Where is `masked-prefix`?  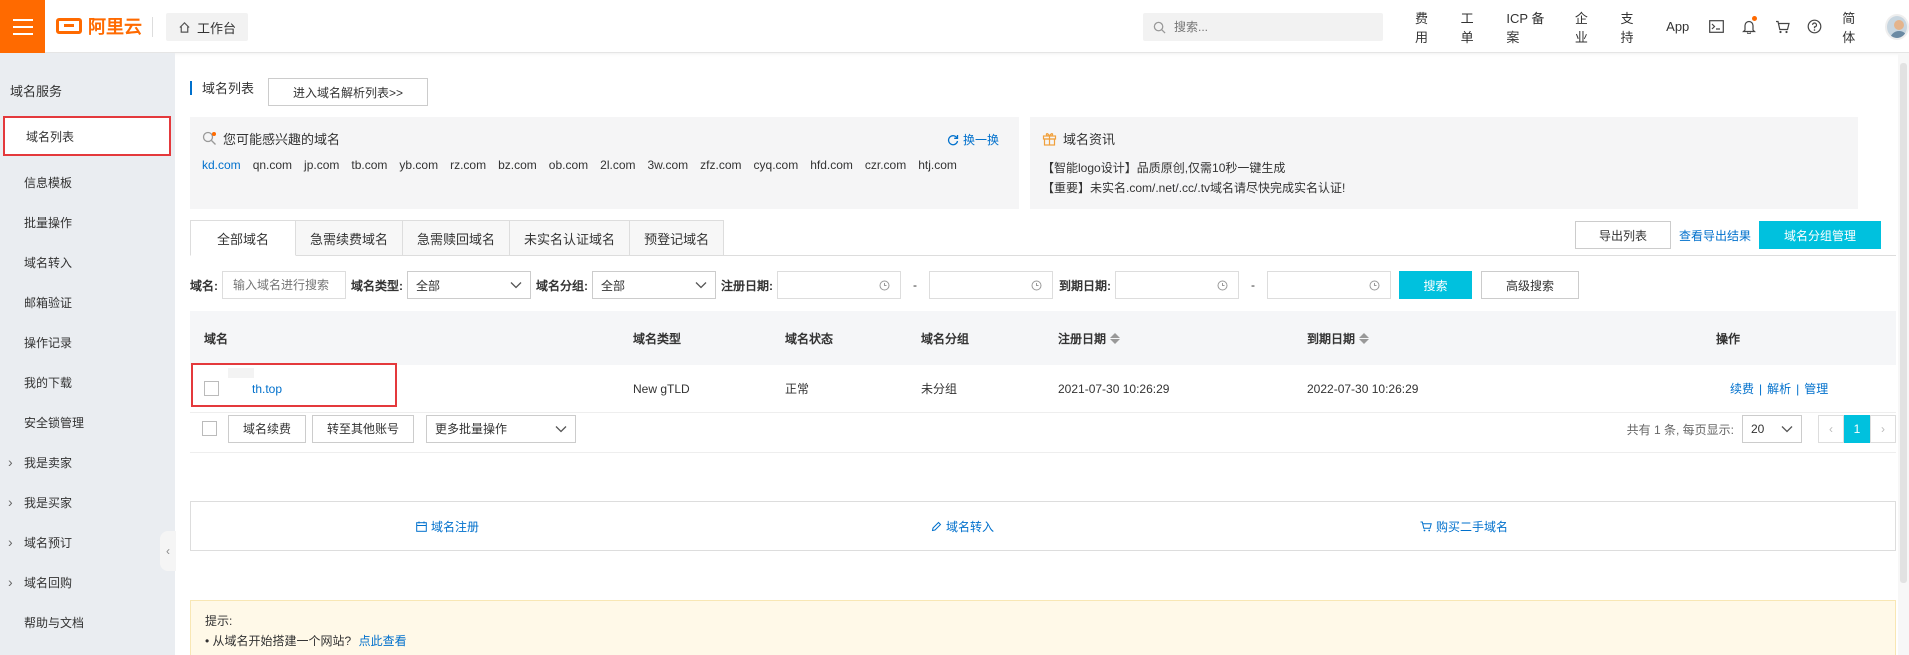
masked-prefix is located at coordinates (241, 373).